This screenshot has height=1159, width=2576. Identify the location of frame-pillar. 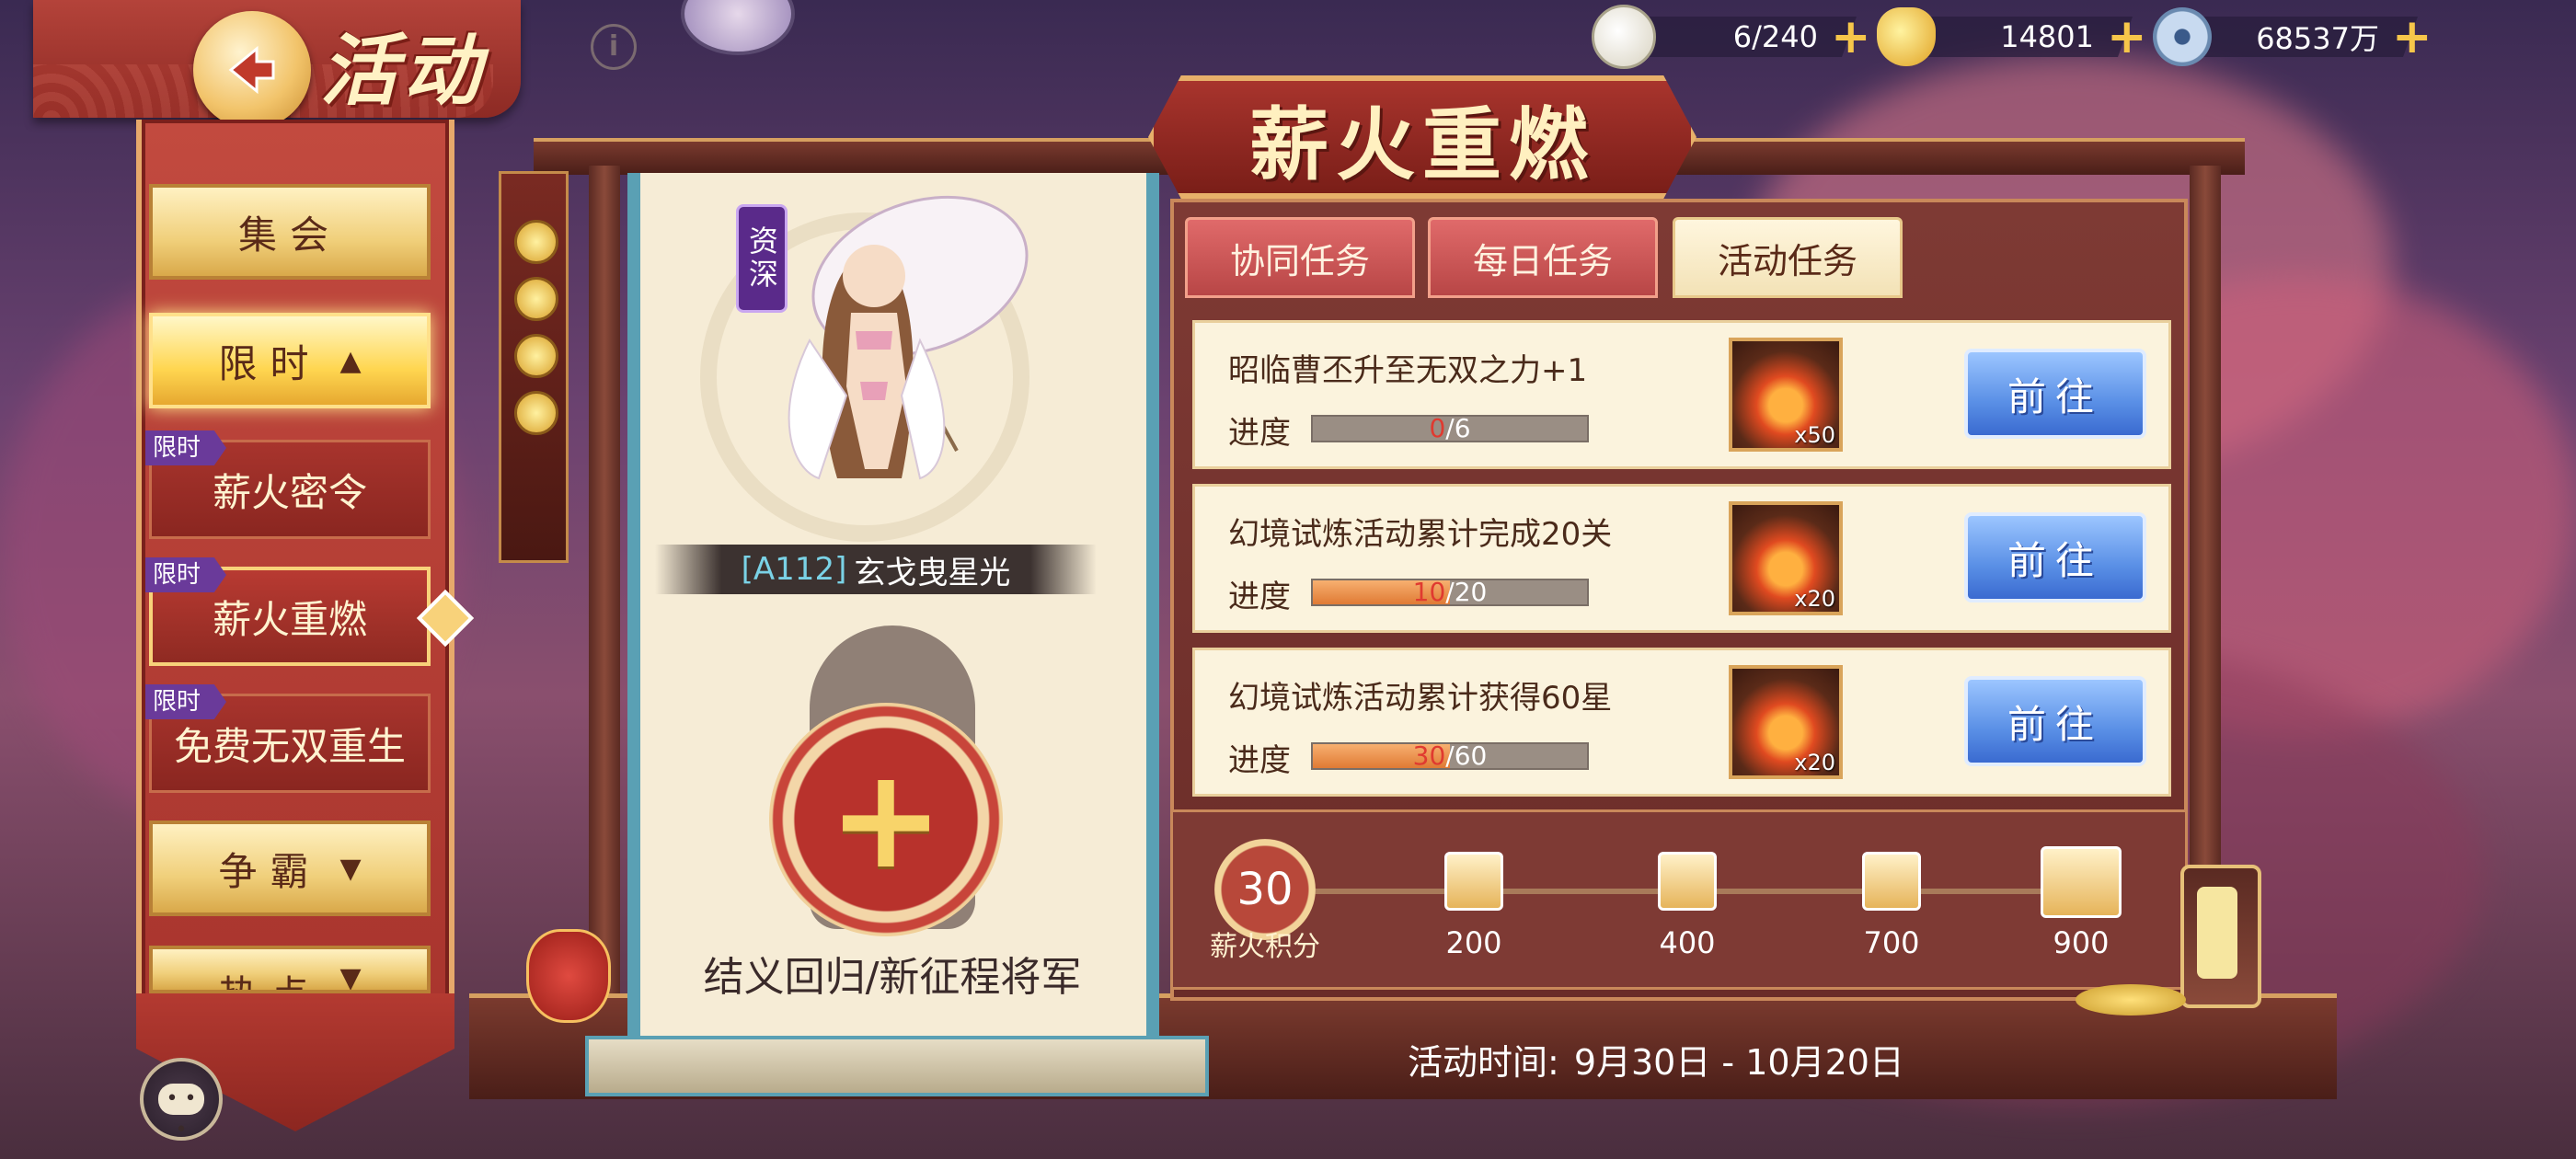
(604, 607).